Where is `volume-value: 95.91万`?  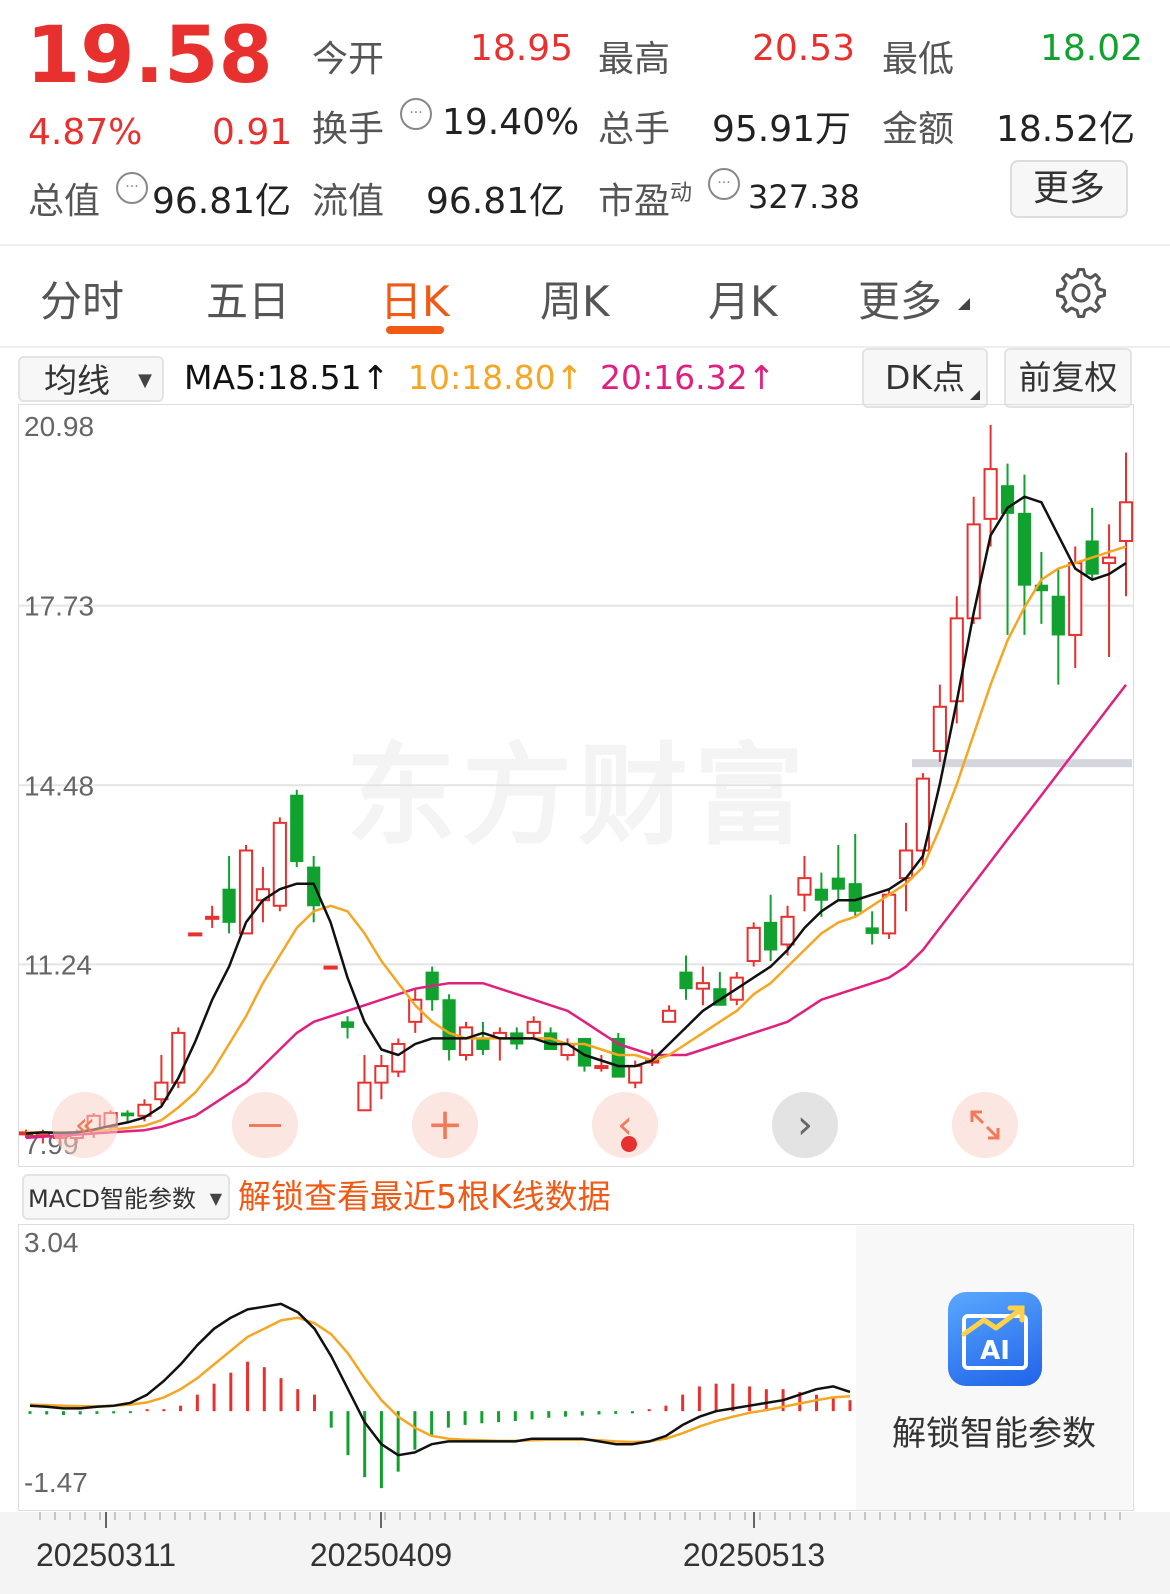 volume-value: 95.91万 is located at coordinates (782, 129).